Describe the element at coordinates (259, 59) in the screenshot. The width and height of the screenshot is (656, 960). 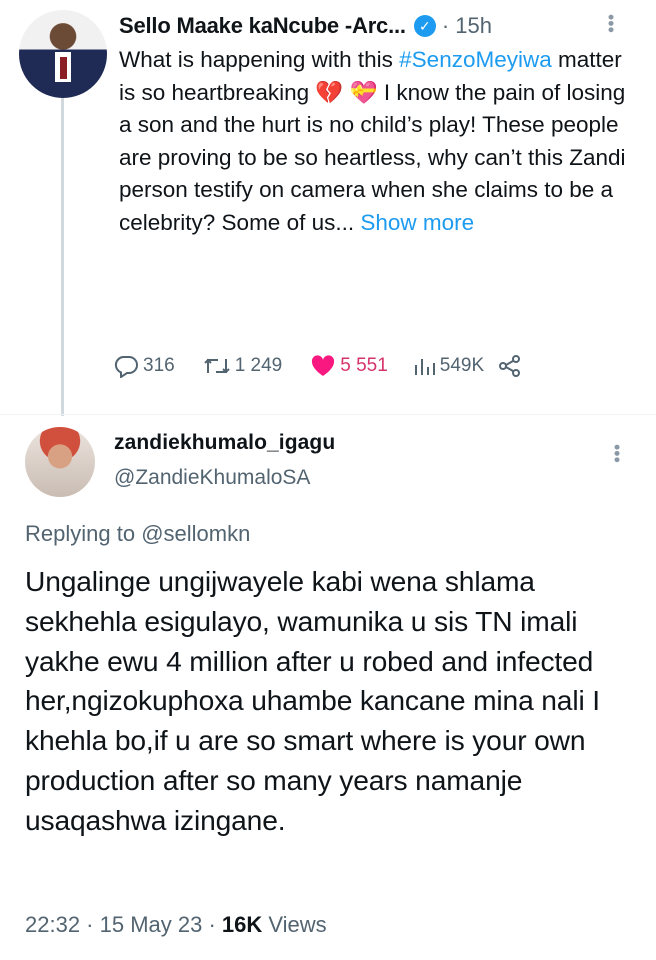
I see `tweet-text-intro: What is happening with this` at that location.